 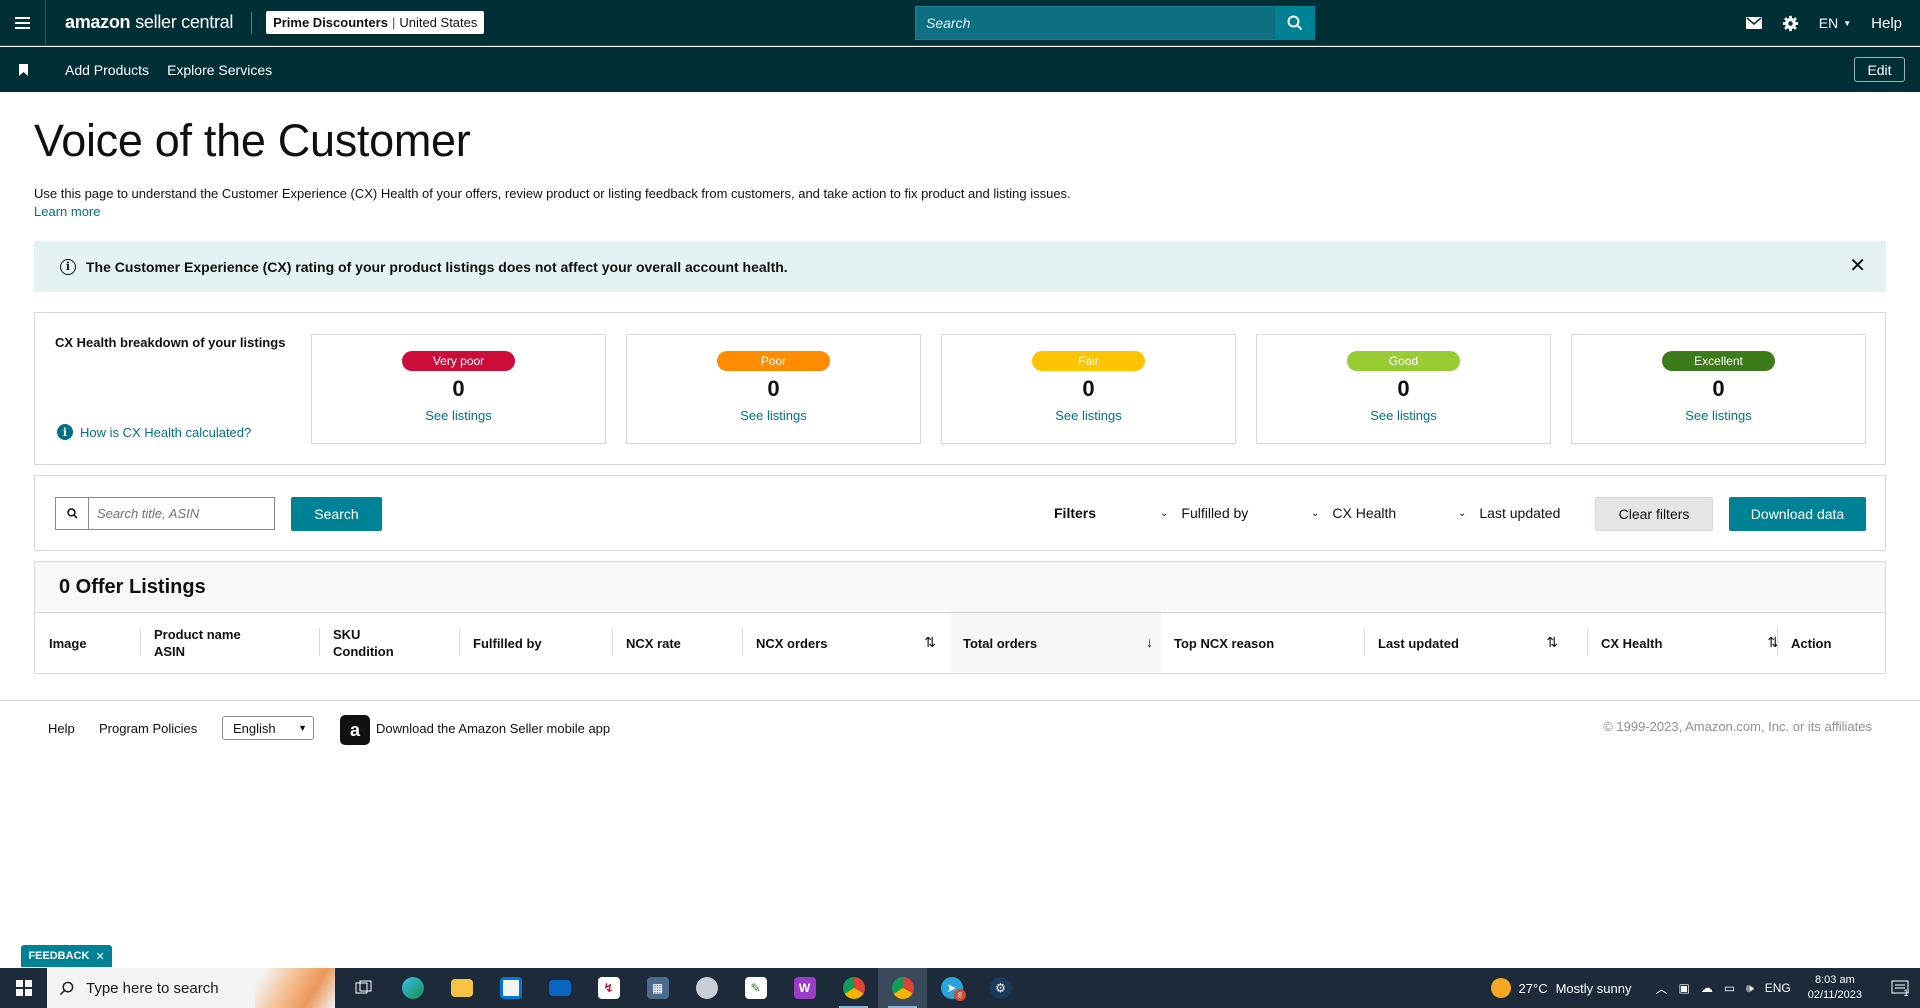 What do you see at coordinates (1403, 415) in the screenshot?
I see `see-listings-good: See listings` at bounding box center [1403, 415].